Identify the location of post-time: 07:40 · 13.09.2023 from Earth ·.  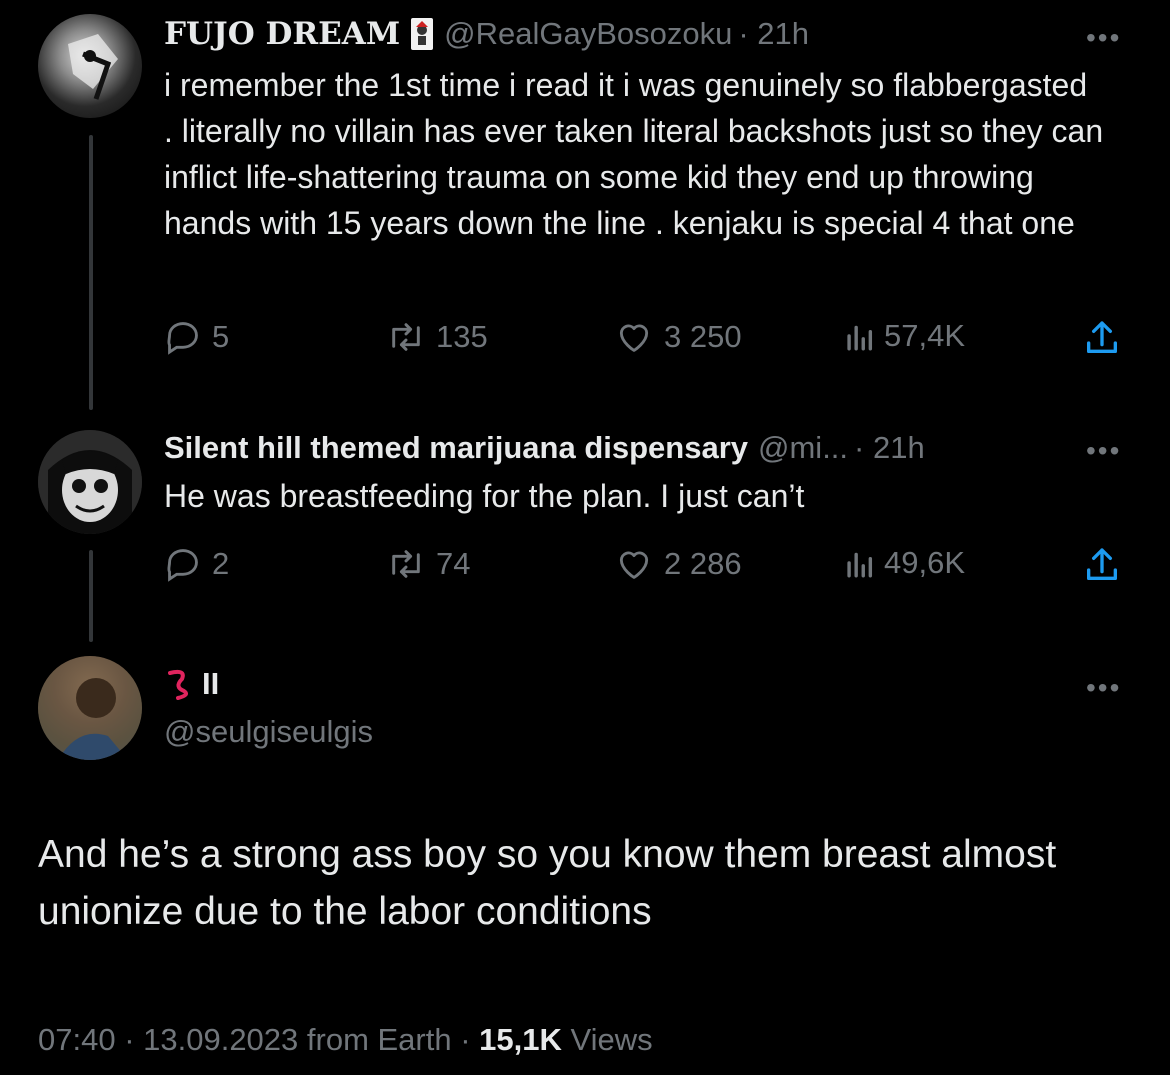
(254, 1039).